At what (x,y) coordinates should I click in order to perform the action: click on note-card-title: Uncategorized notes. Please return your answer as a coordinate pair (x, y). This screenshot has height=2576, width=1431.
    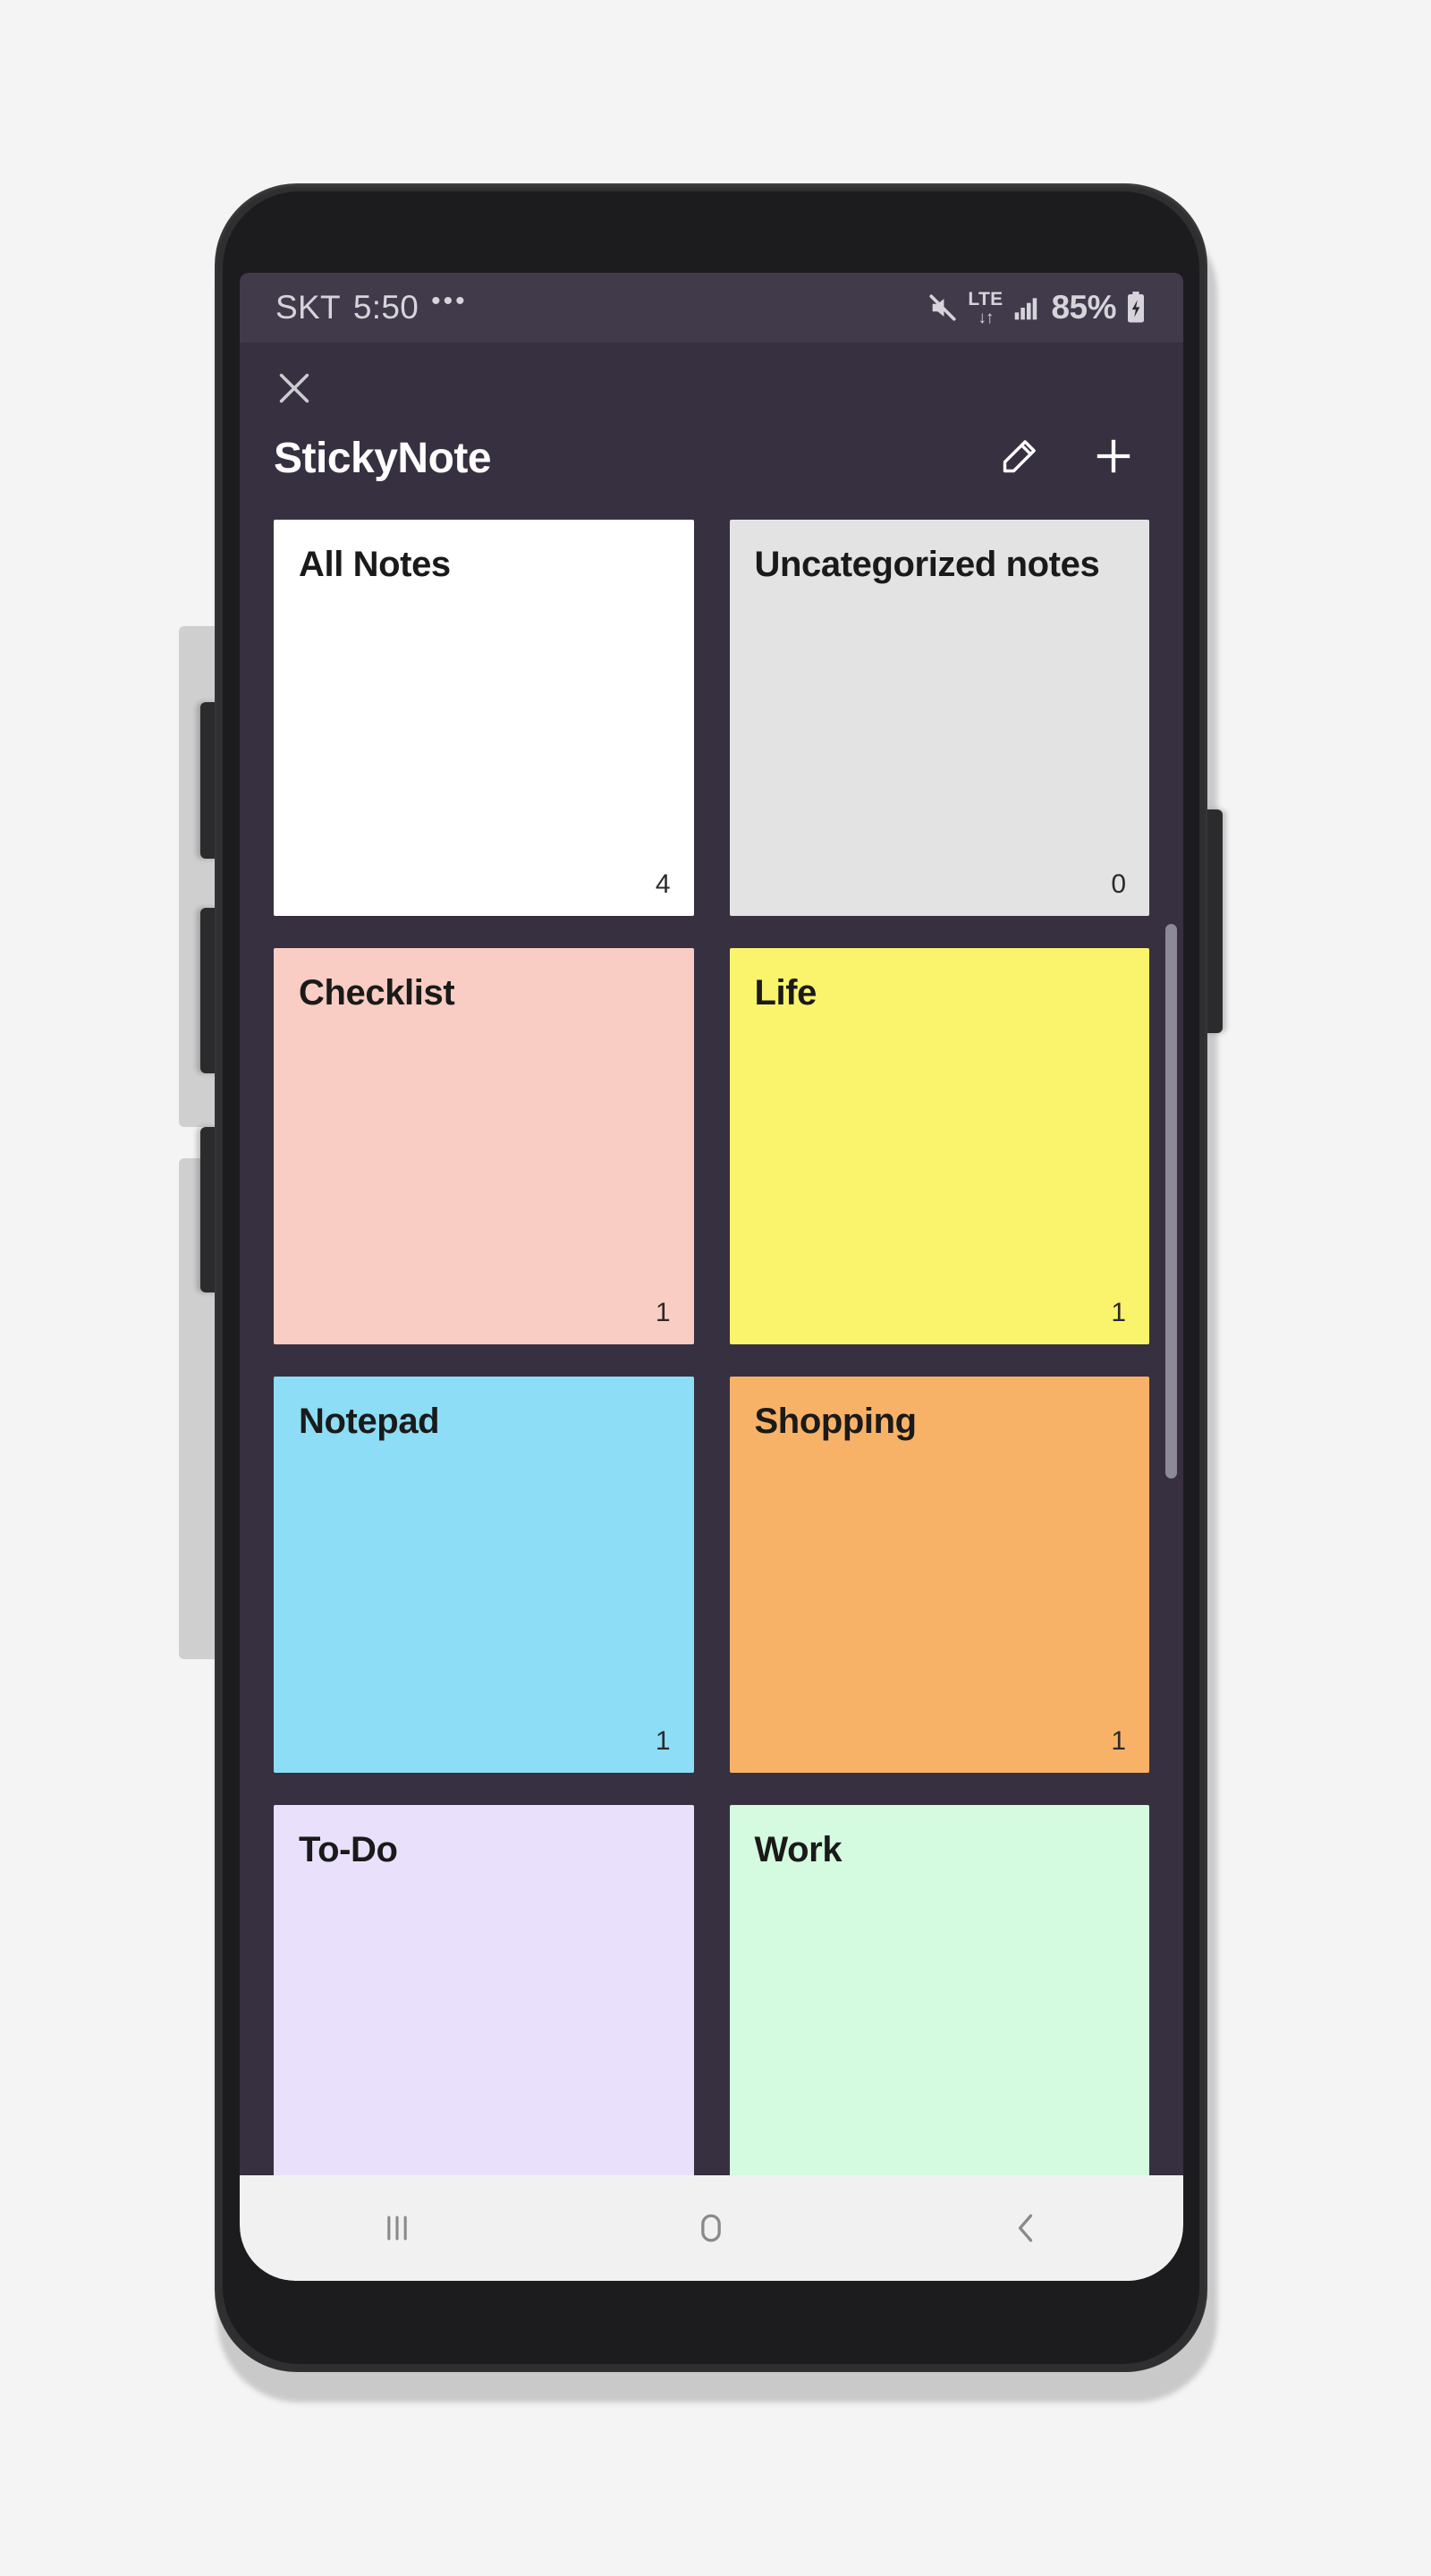
    Looking at the image, I should click on (927, 564).